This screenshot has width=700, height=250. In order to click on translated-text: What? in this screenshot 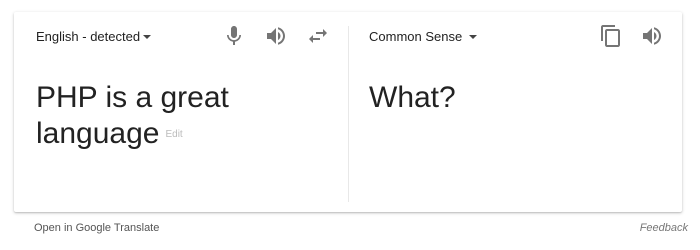, I will do `click(412, 97)`.